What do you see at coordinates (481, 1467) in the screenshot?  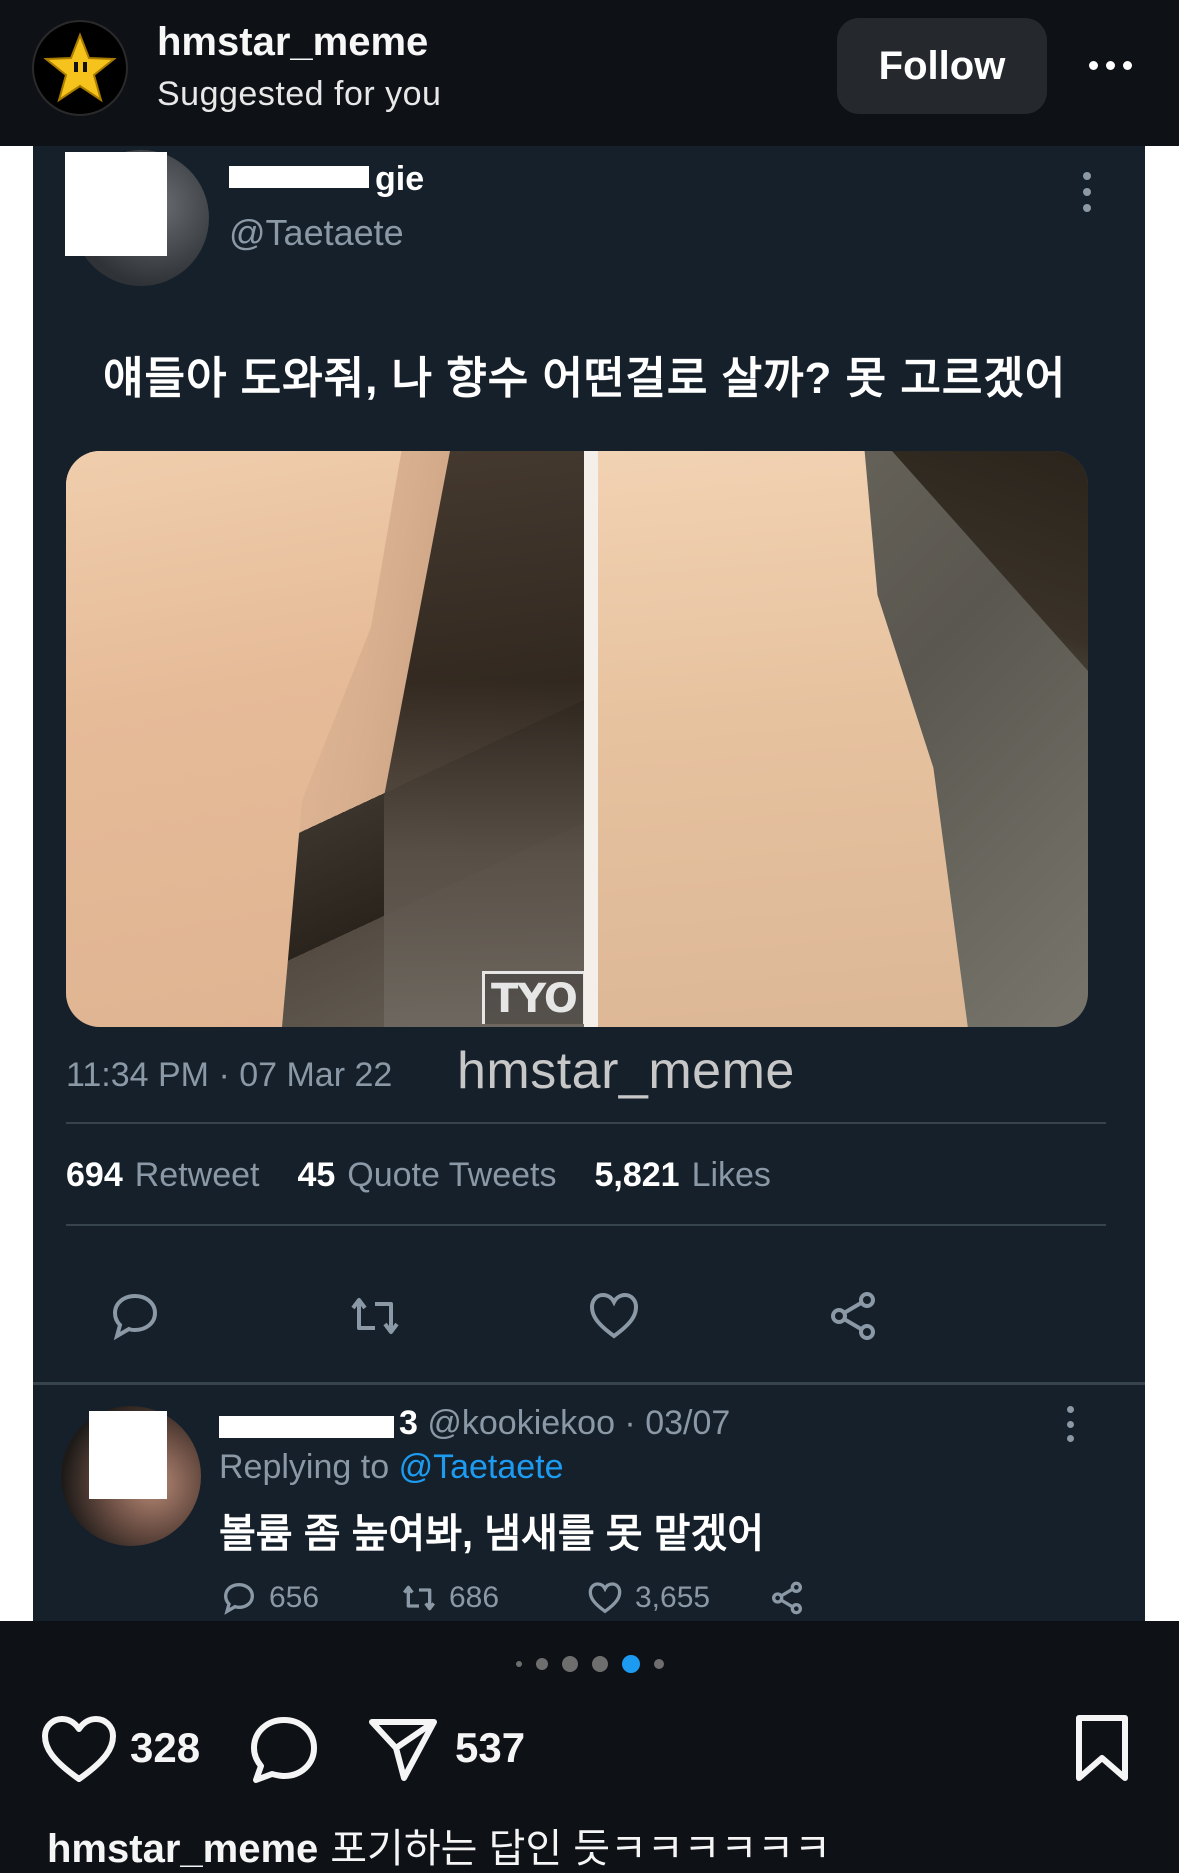 I see `replying-to-mention: @Taetaete` at bounding box center [481, 1467].